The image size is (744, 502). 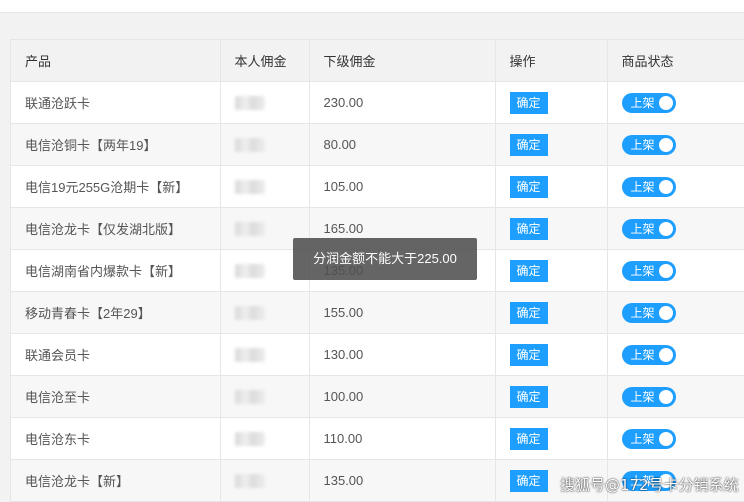 I want to click on header-own-commission: 本人佣金, so click(x=265, y=61).